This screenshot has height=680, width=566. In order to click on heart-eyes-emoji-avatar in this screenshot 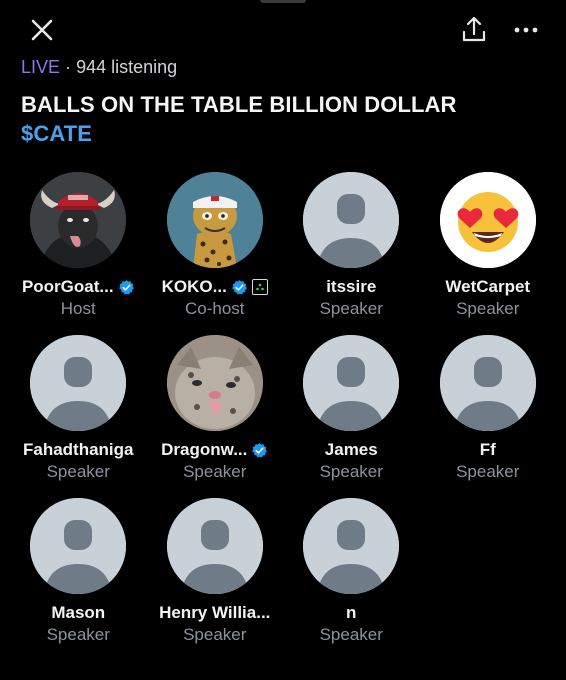, I will do `click(487, 220)`.